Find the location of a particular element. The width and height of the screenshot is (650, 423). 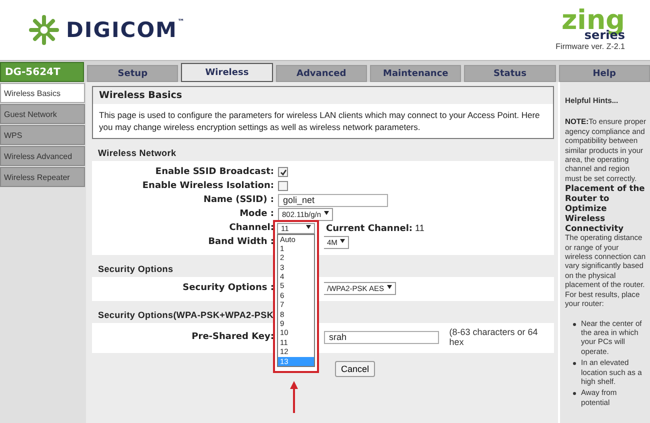

cancel-button: Cancel is located at coordinates (354, 369).